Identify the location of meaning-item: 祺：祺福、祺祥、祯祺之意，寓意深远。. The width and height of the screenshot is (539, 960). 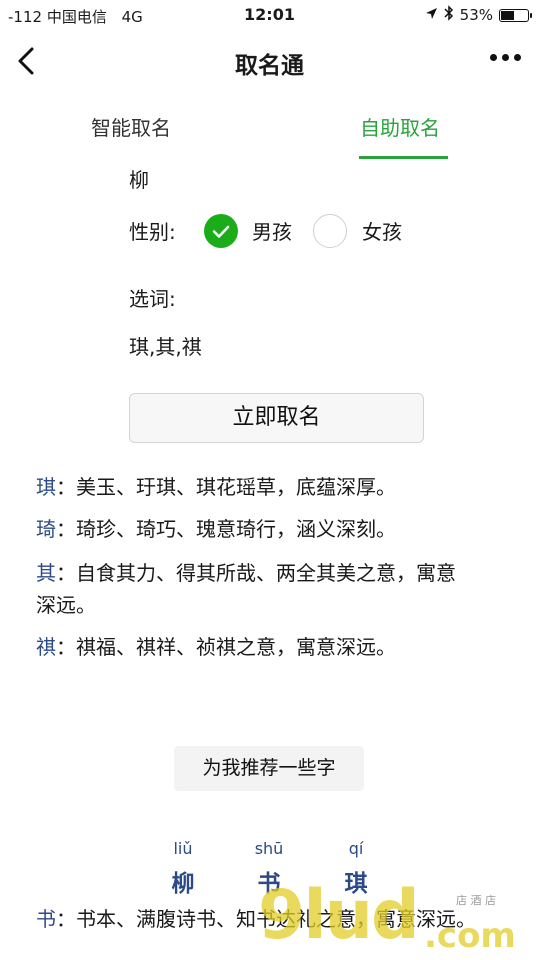
(271, 647).